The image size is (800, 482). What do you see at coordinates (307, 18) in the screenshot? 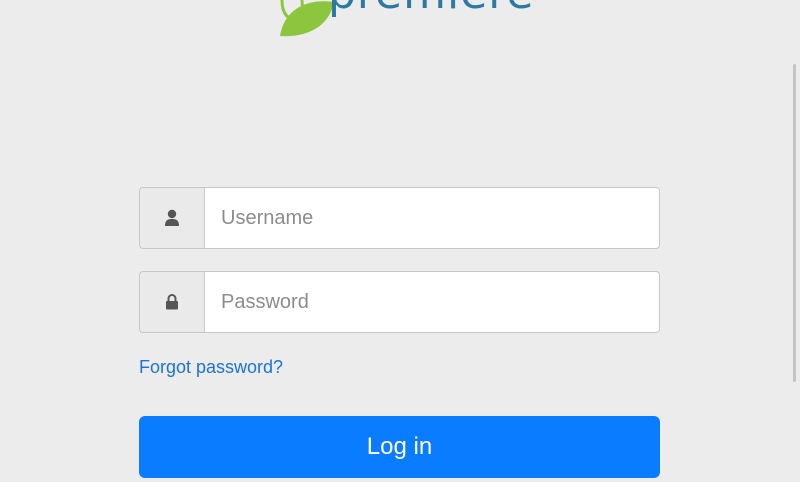
I see `leaf-logo-icon` at bounding box center [307, 18].